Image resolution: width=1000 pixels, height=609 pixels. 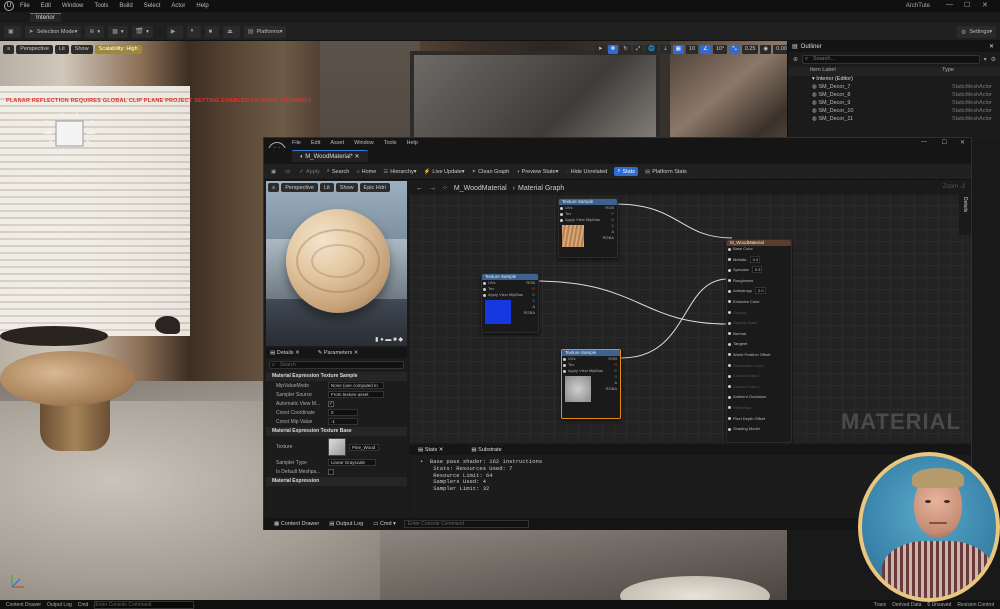 What do you see at coordinates (343, 421) in the screenshot?
I see `const-mip-input: -1` at bounding box center [343, 421].